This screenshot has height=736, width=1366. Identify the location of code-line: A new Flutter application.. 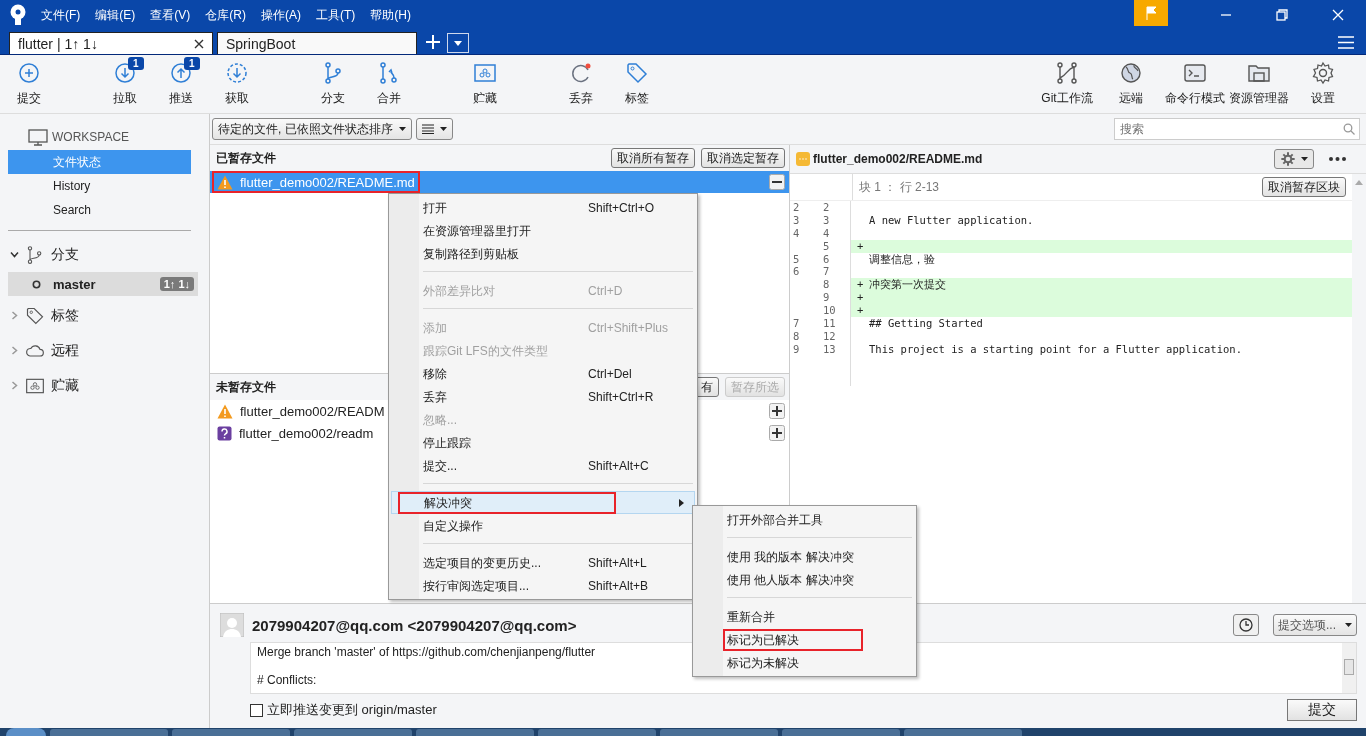
(951, 220).